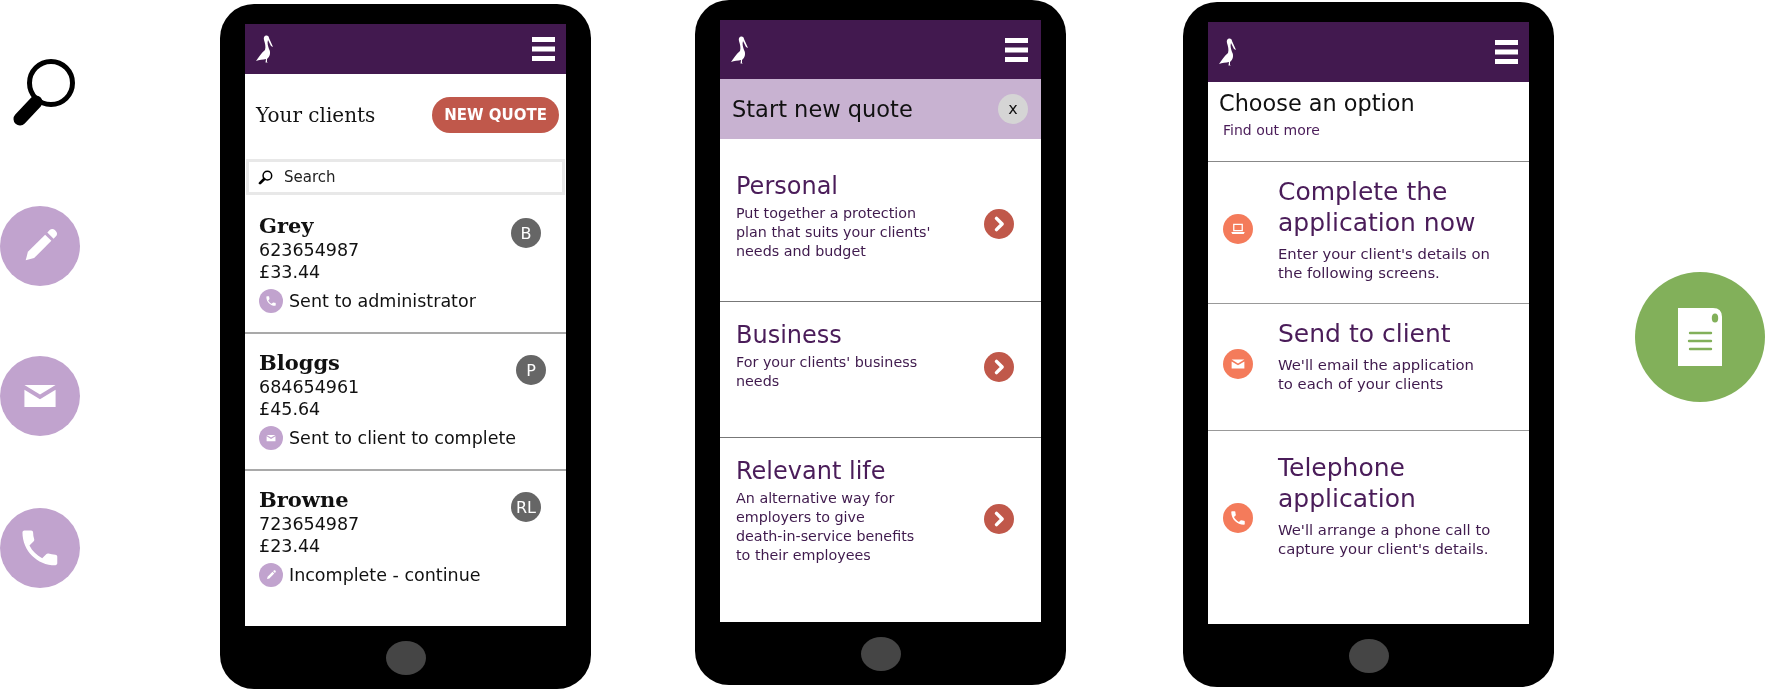 Image resolution: width=1766 pixels, height=690 pixels. I want to click on option-title: Telephone application, so click(1398, 483).